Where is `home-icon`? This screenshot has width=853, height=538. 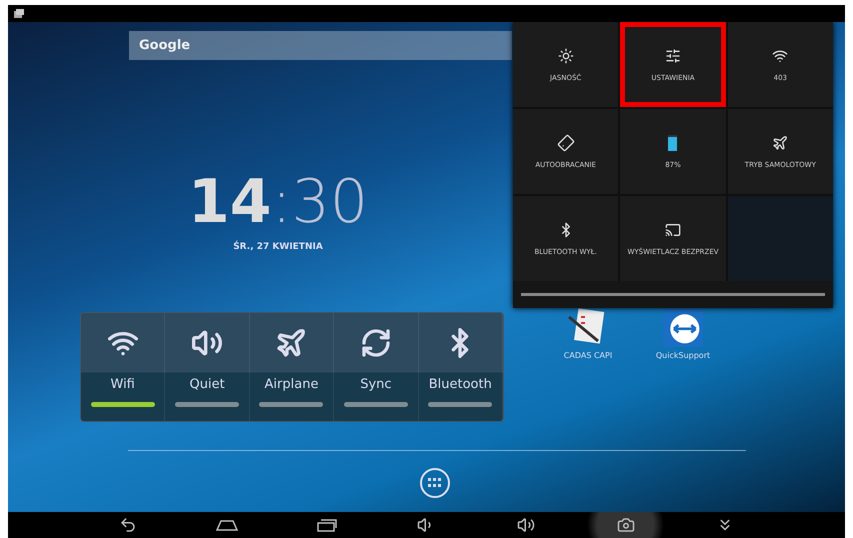 home-icon is located at coordinates (227, 525).